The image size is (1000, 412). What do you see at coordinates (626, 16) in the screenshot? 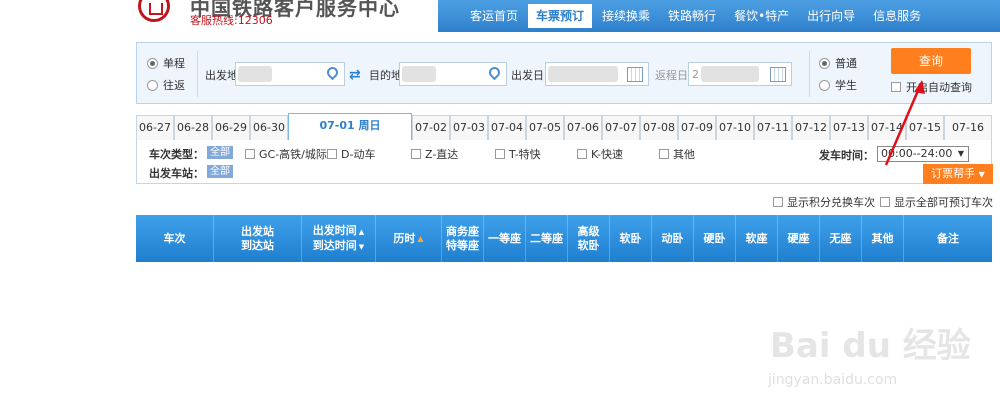
I see `nav-transfer: 接续换乘` at bounding box center [626, 16].